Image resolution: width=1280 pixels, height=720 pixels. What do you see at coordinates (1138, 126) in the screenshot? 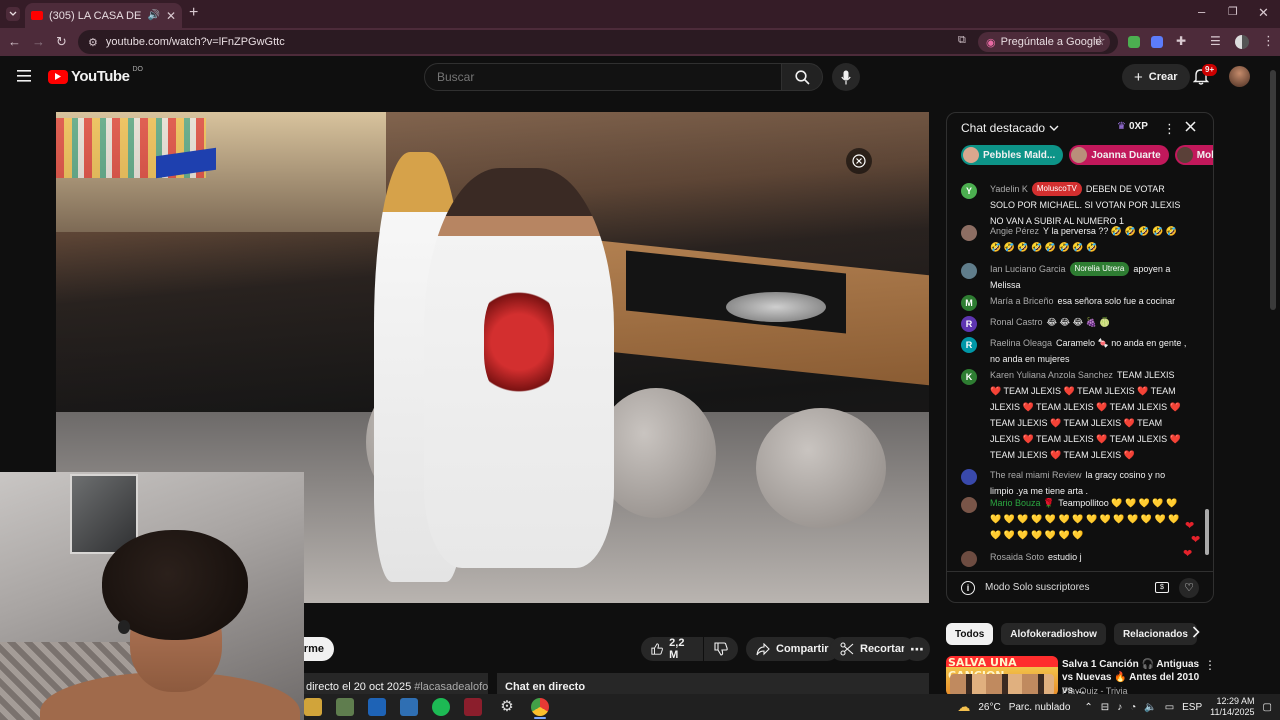
I see `xp-value: 0XP` at bounding box center [1138, 126].